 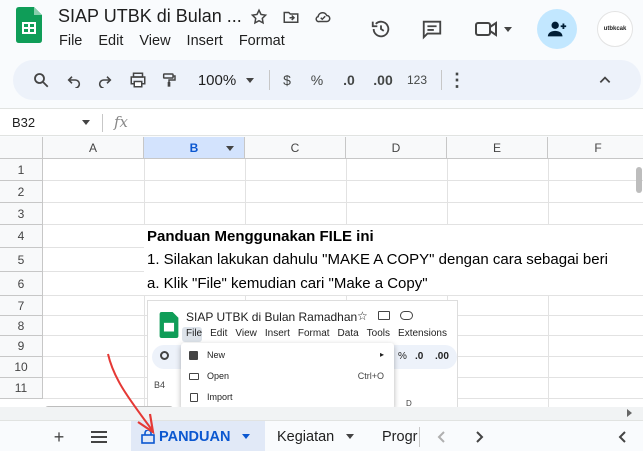 I want to click on percent-format-button: %, so click(x=317, y=80).